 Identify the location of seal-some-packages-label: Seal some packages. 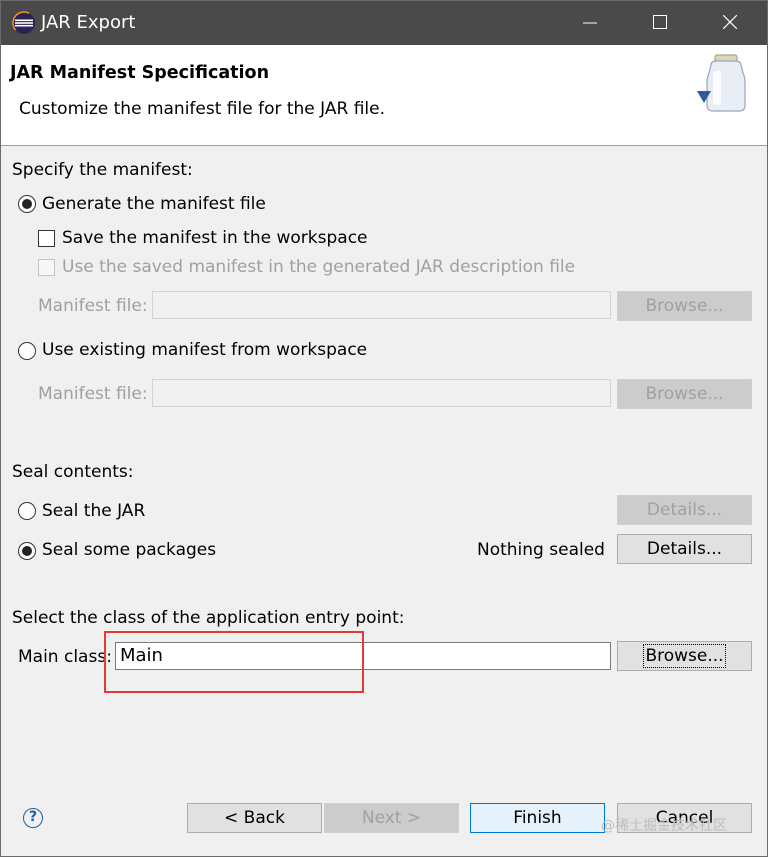
(129, 550).